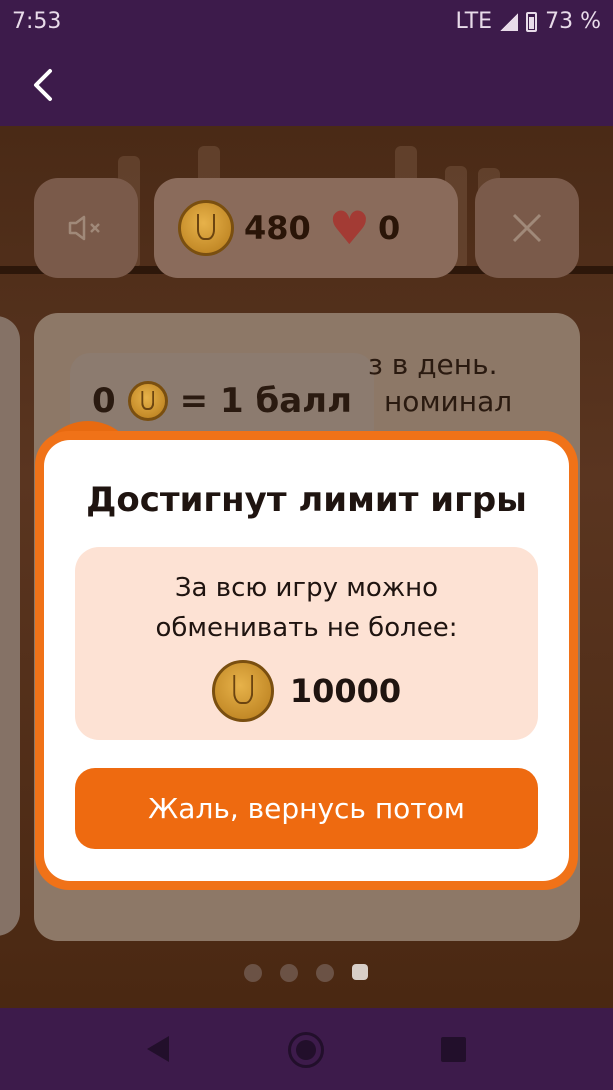  What do you see at coordinates (10, 626) in the screenshot?
I see `previous-card-edge` at bounding box center [10, 626].